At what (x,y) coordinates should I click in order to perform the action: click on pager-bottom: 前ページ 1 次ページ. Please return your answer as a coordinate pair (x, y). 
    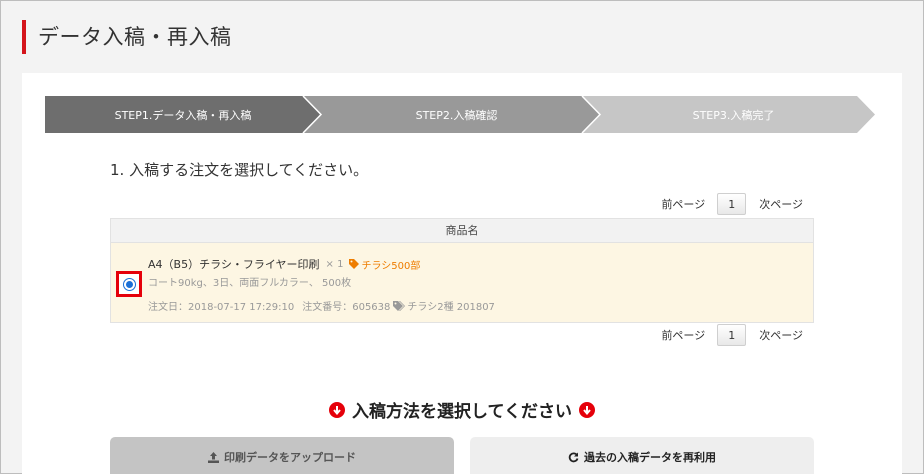
    Looking at the image, I should click on (732, 335).